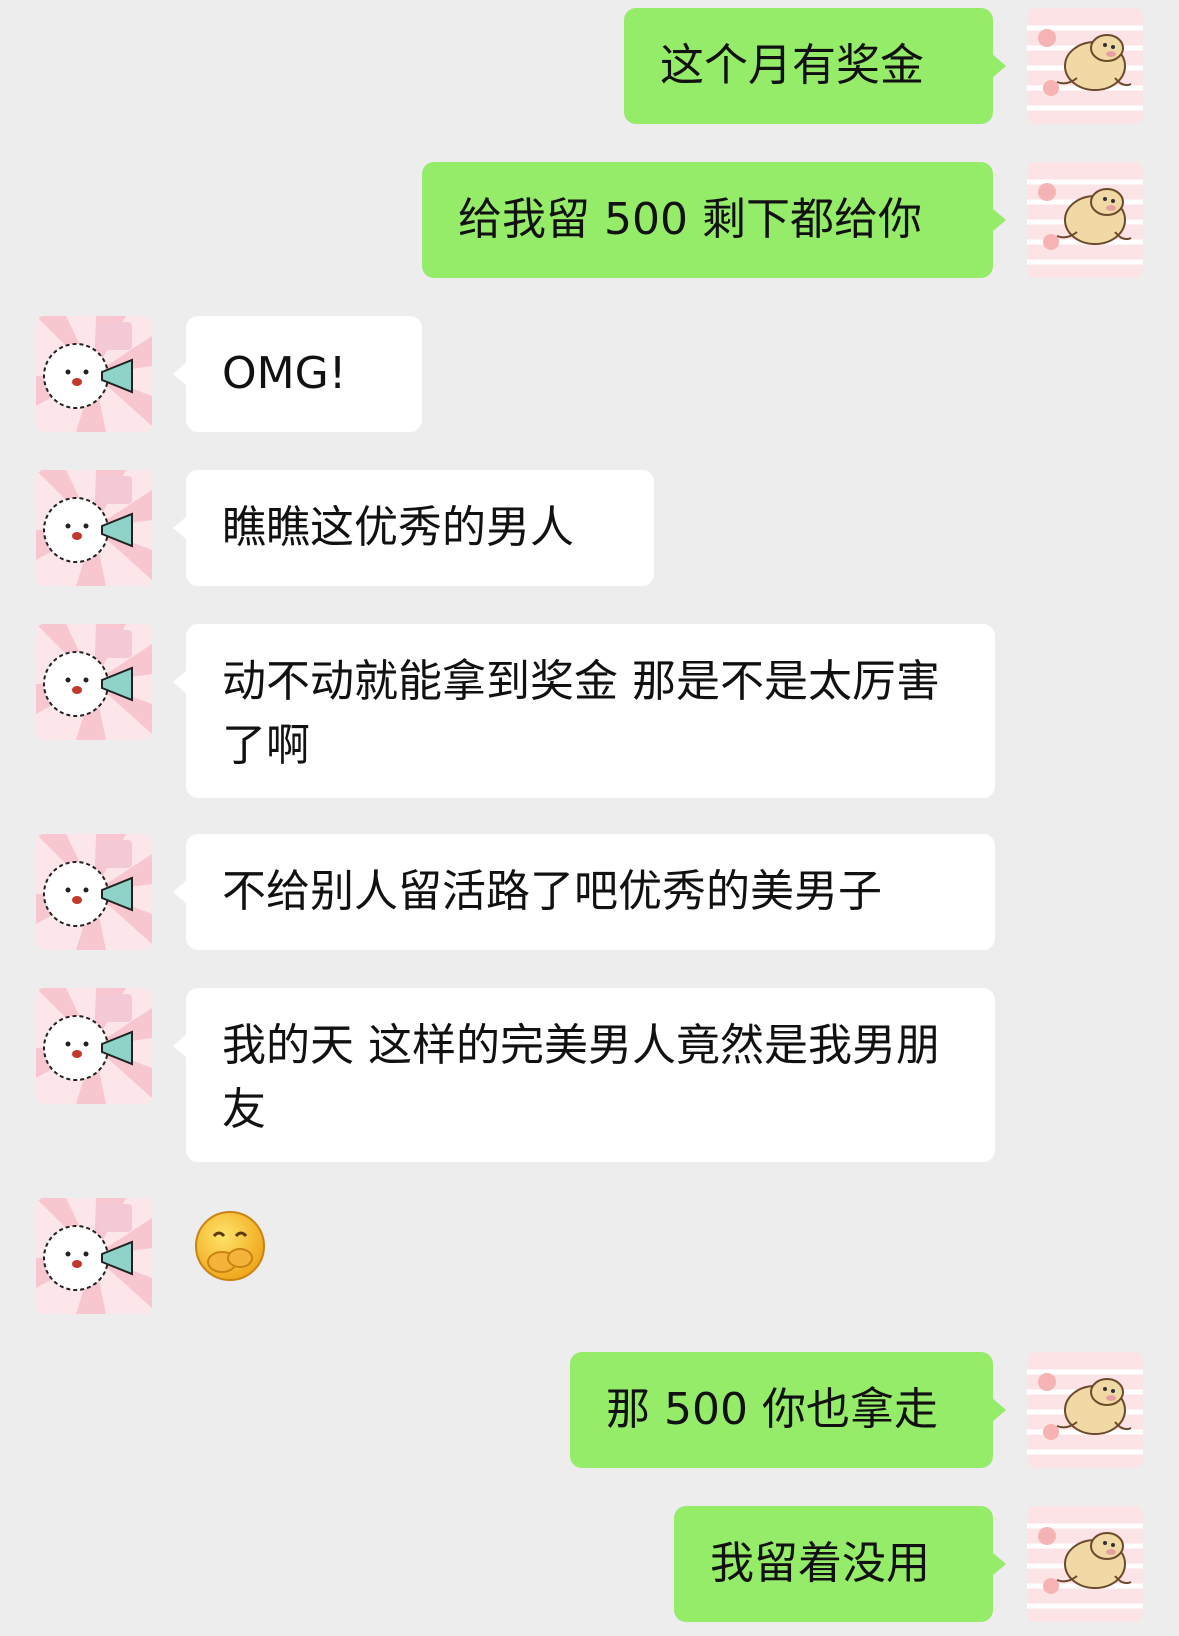 The image size is (1179, 1636). I want to click on message-text: 不给别人留活路了吧优秀的美男子, so click(552, 891).